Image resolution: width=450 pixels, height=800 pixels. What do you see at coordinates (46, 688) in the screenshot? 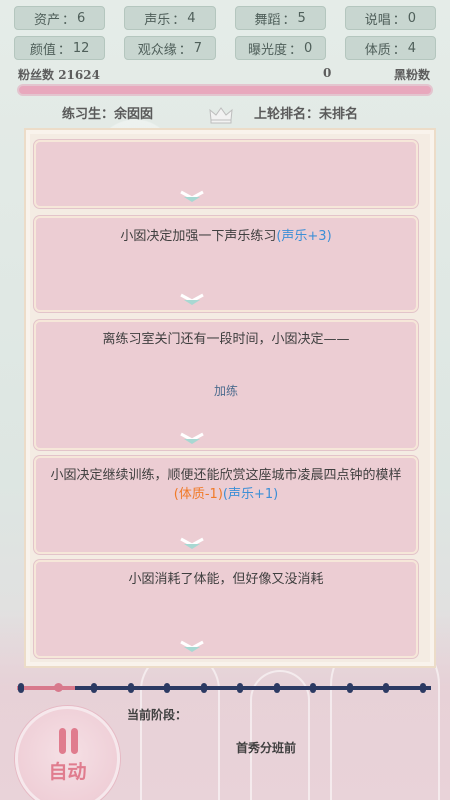
I see `stage-progress-done` at bounding box center [46, 688].